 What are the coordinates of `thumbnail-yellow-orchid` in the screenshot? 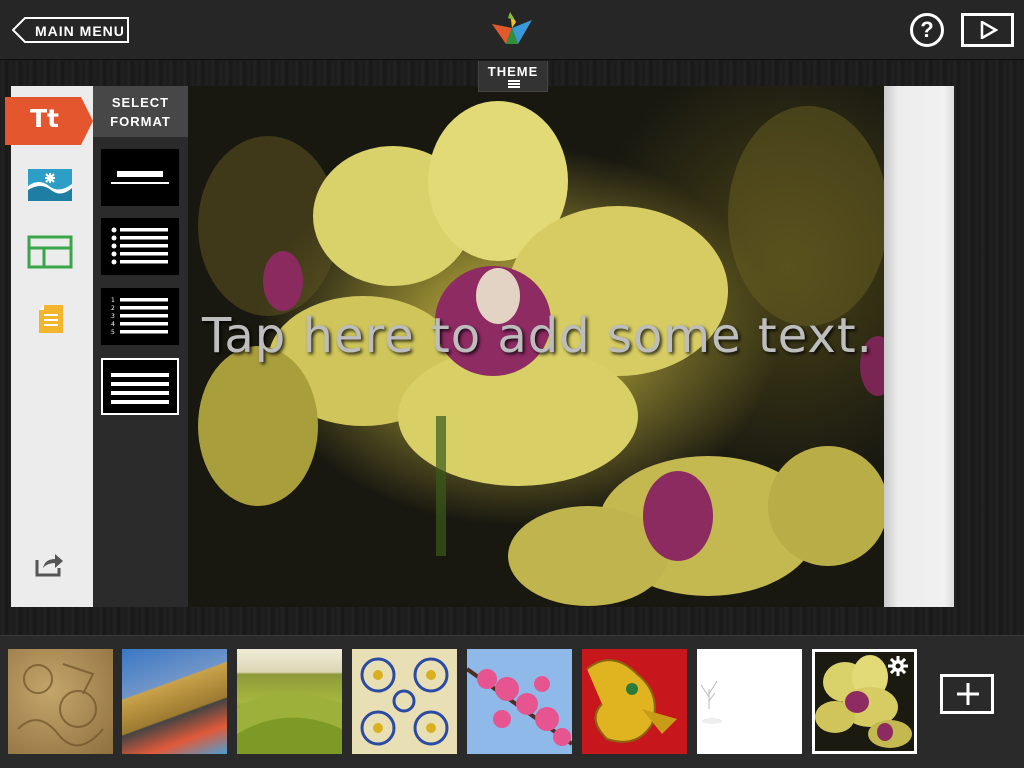 It's located at (864, 701).